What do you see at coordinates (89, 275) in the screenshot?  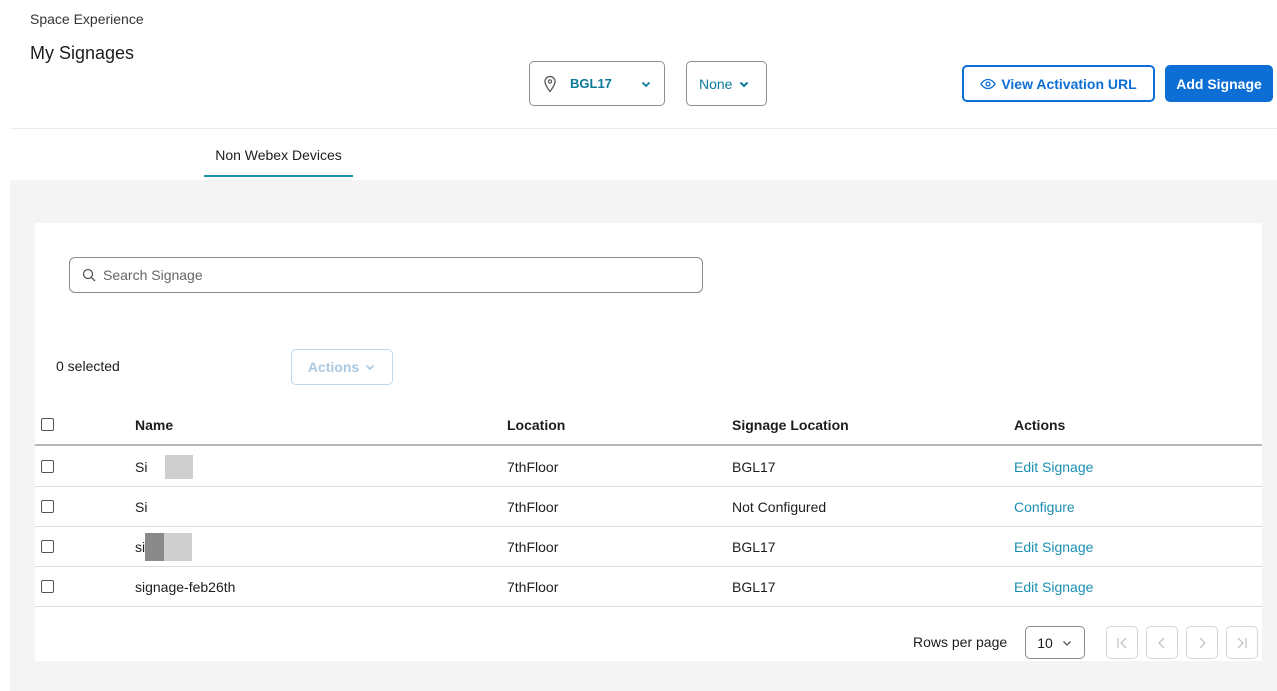 I see `search-icon` at bounding box center [89, 275].